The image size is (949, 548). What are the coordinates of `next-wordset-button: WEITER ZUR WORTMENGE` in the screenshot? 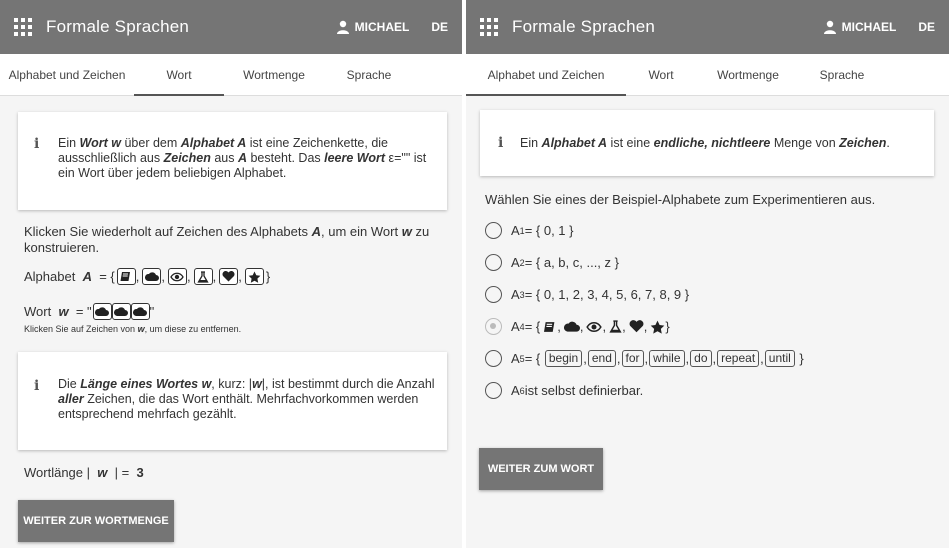 It's located at (96, 521).